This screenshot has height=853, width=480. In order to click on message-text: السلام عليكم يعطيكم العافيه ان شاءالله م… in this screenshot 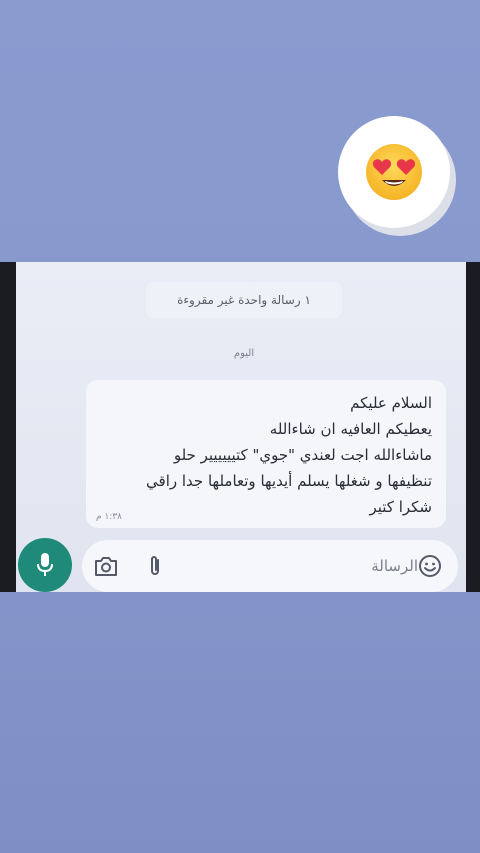, I will do `click(264, 455)`.